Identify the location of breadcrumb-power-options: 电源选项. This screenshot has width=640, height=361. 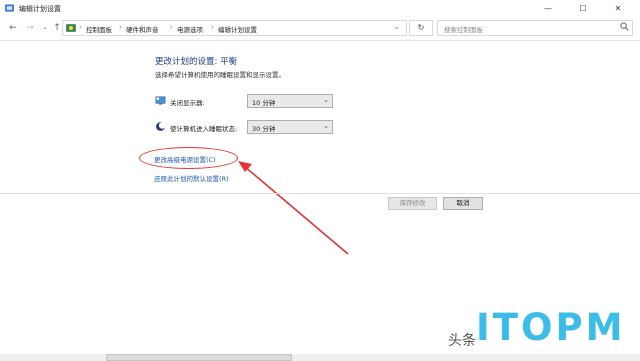
(190, 29).